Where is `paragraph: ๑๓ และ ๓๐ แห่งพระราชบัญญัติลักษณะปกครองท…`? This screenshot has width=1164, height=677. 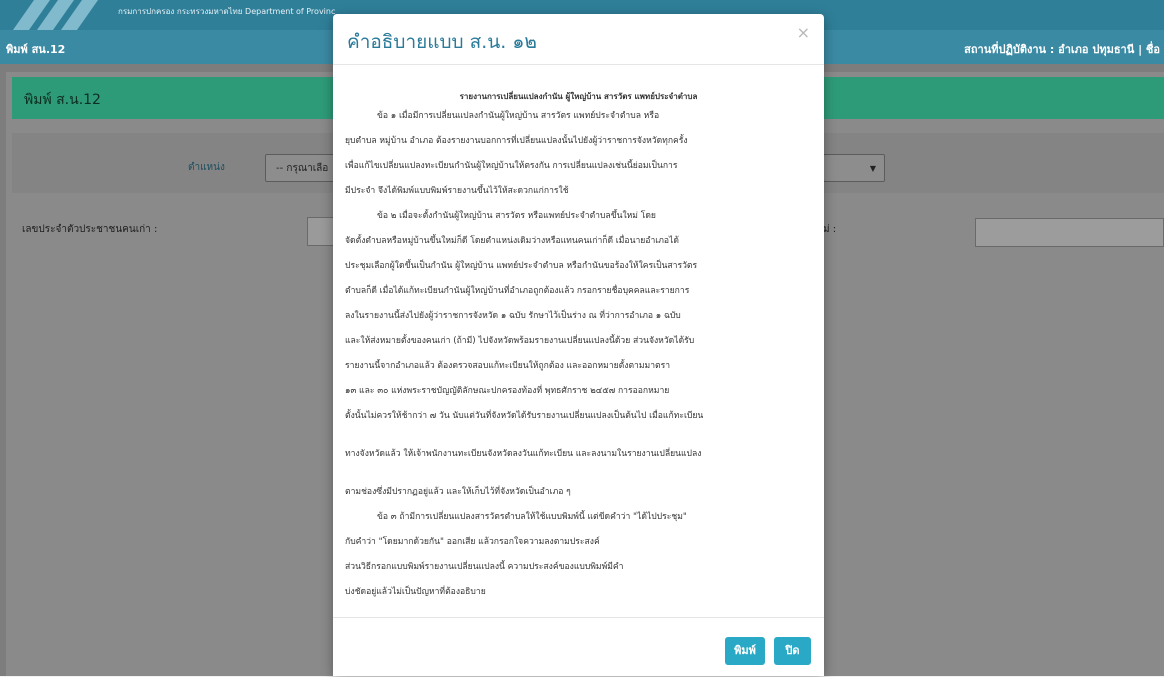 paragraph: ๑๓ และ ๓๐ แห่งพระราชบัญญัติลักษณะปกครองท… is located at coordinates (507, 391).